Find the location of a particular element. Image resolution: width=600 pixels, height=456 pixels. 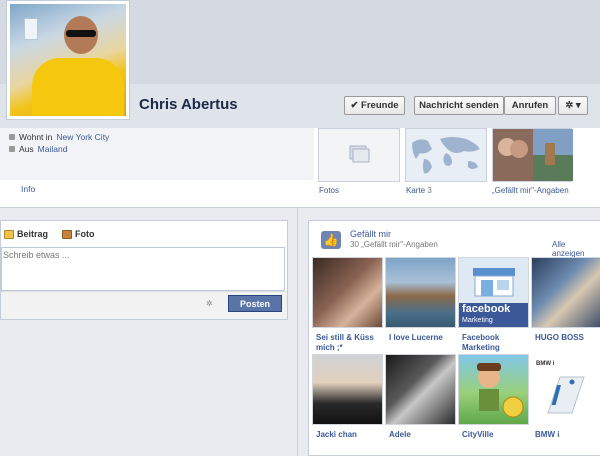

location-pin-icon is located at coordinates (12, 149).